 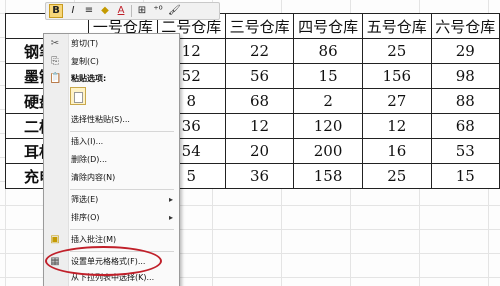 What do you see at coordinates (56, 11) in the screenshot?
I see `bold-button: B` at bounding box center [56, 11].